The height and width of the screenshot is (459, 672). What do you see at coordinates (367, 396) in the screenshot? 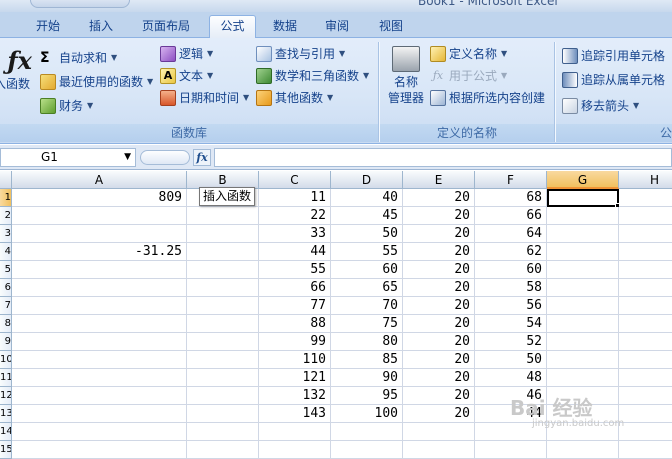
I see `cell-d12: 95` at bounding box center [367, 396].